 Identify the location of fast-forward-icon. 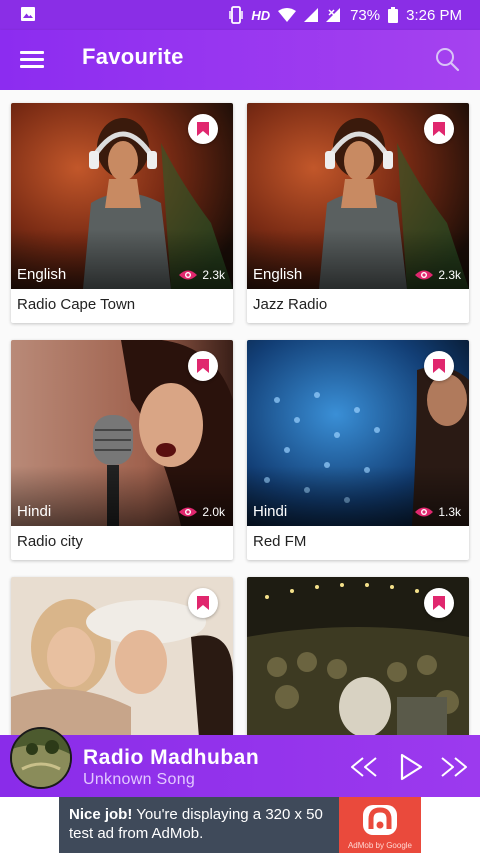
(454, 767).